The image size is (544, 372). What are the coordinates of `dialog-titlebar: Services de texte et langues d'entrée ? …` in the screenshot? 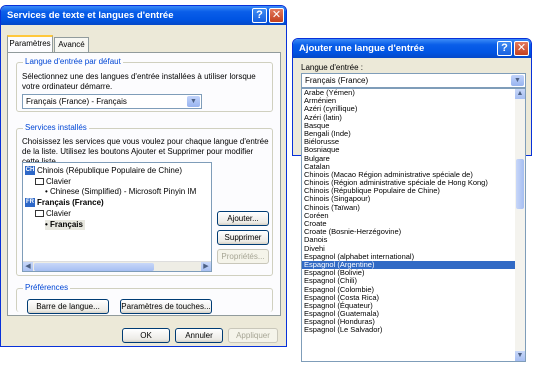 It's located at (143, 15).